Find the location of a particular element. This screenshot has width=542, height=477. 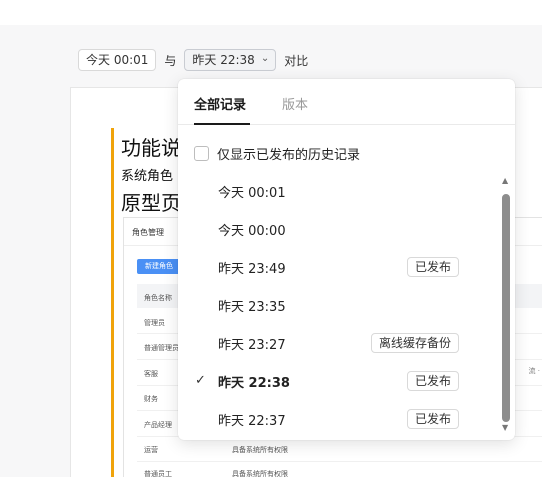

record-time: 昨天 23:35 is located at coordinates (252, 307).